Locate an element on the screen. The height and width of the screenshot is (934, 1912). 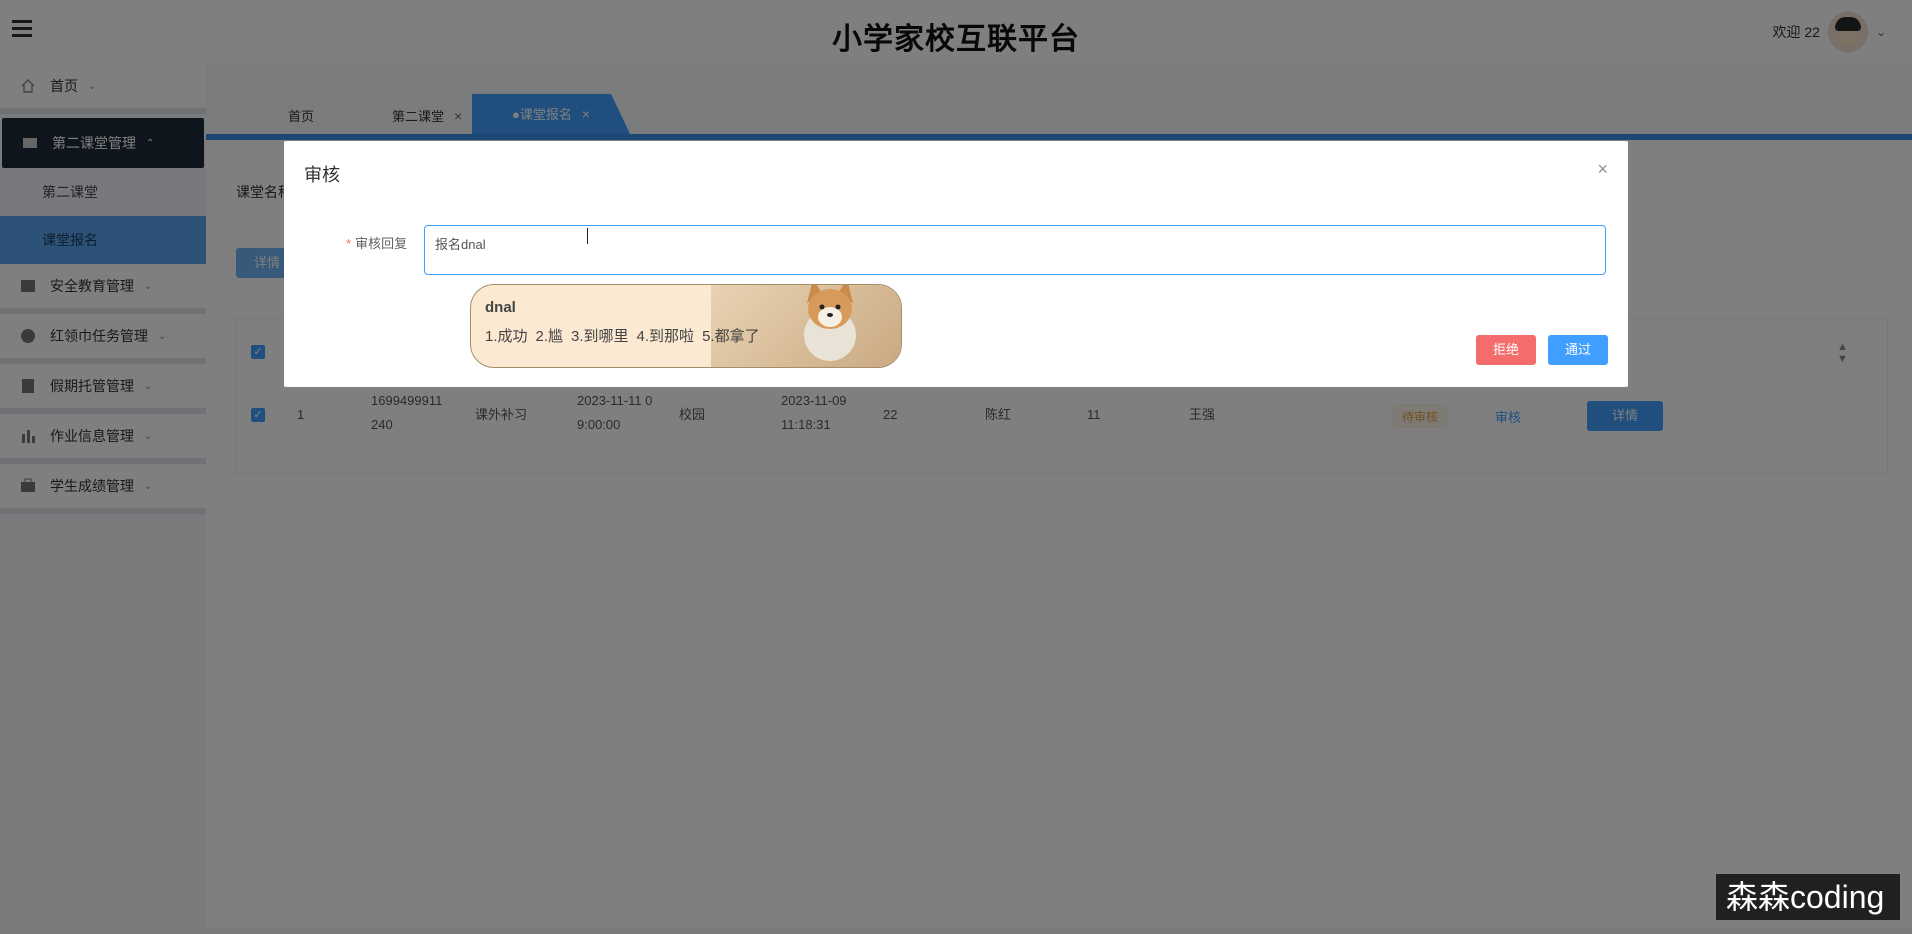
reply-textarea: 报名dnal is located at coordinates (1015, 250).